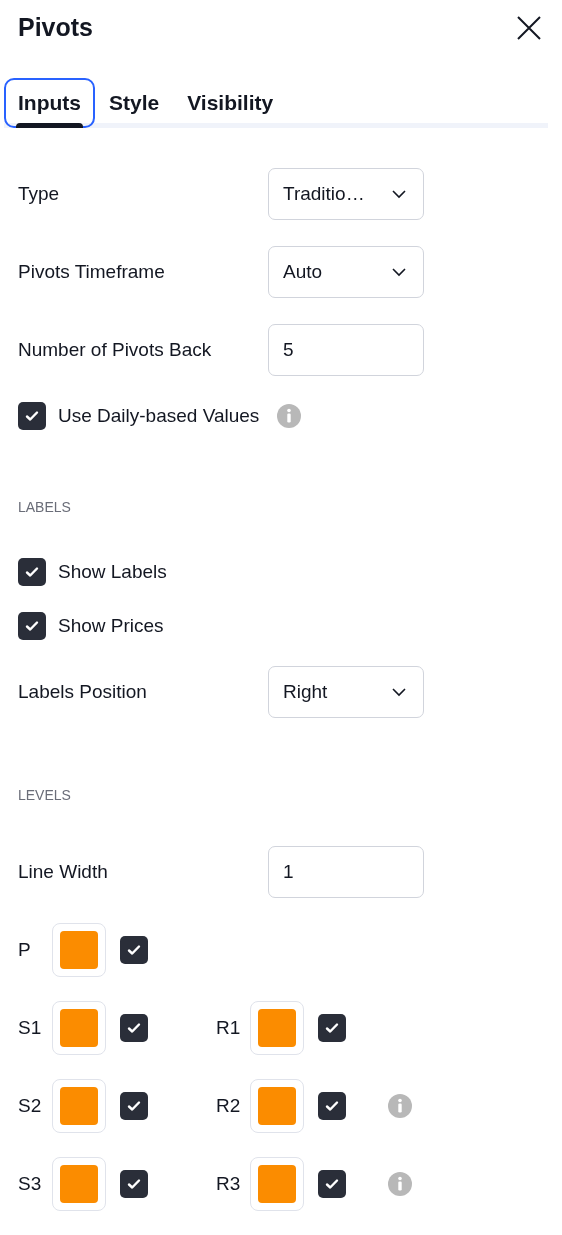  What do you see at coordinates (346, 692) in the screenshot?
I see `dropdown: Right` at bounding box center [346, 692].